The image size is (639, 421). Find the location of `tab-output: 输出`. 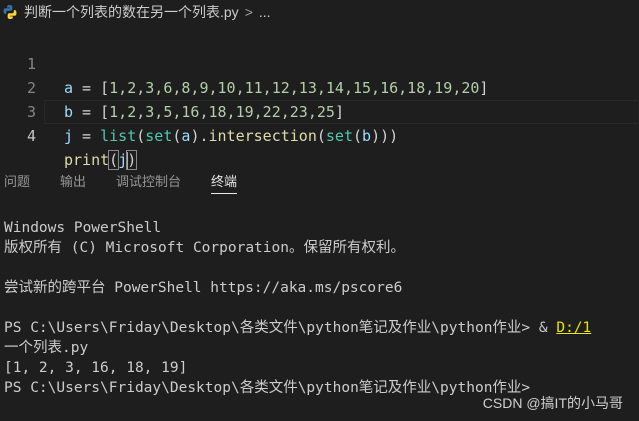

tab-output: 输出 is located at coordinates (73, 182).